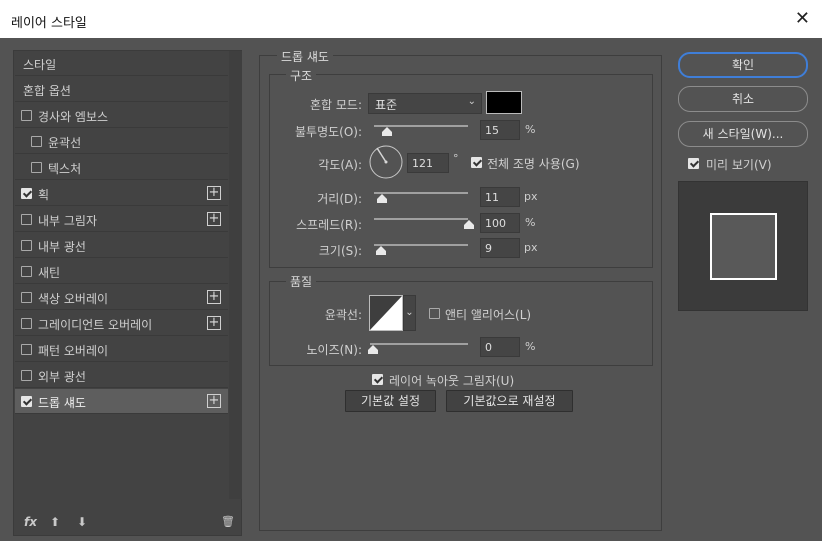 The image size is (822, 541). Describe the element at coordinates (381, 251) in the screenshot. I see `size-slider-thumb` at that location.